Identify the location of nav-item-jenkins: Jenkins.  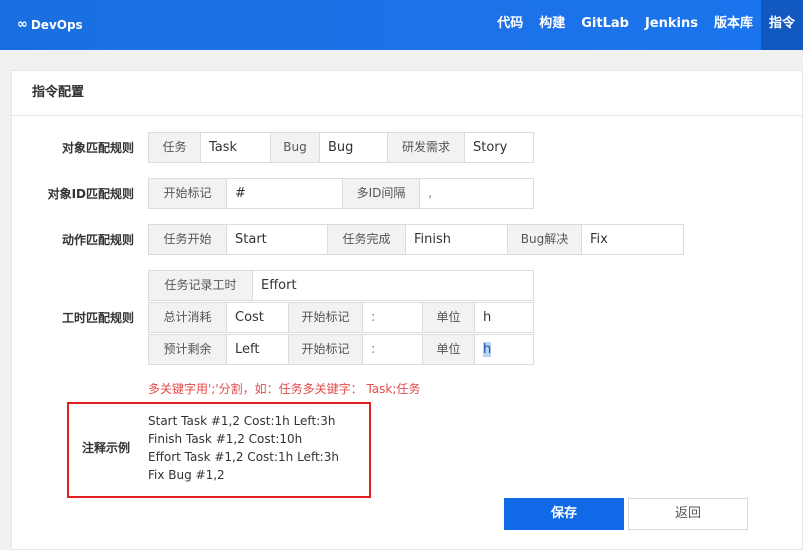
(671, 25).